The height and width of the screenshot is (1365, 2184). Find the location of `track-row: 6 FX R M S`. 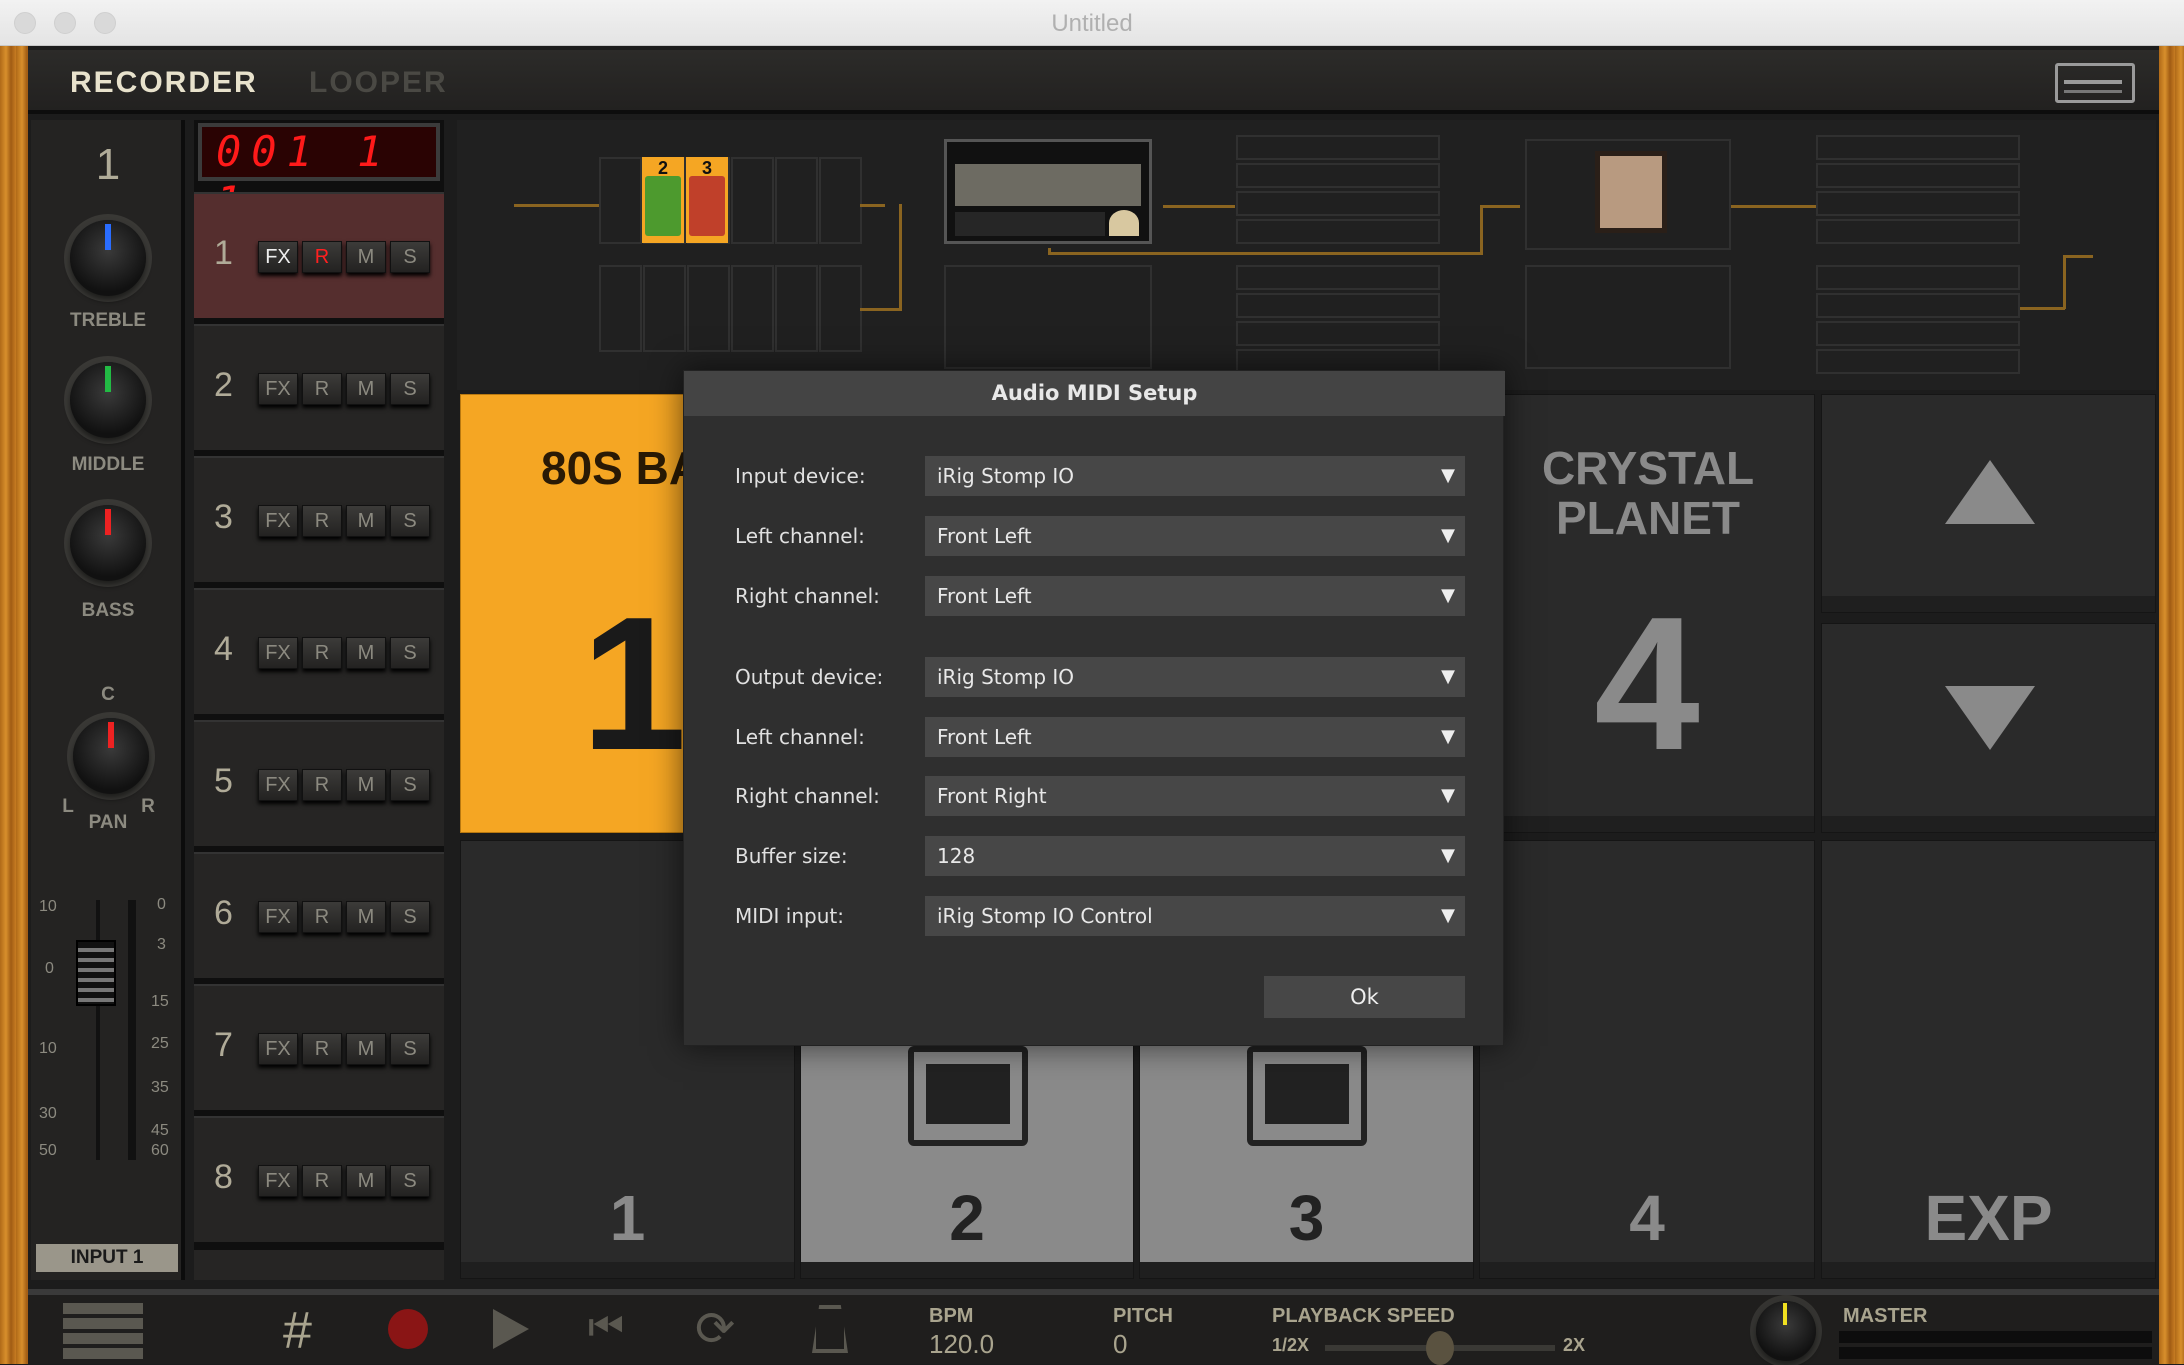

track-row: 6 FX R M S is located at coordinates (319, 915).